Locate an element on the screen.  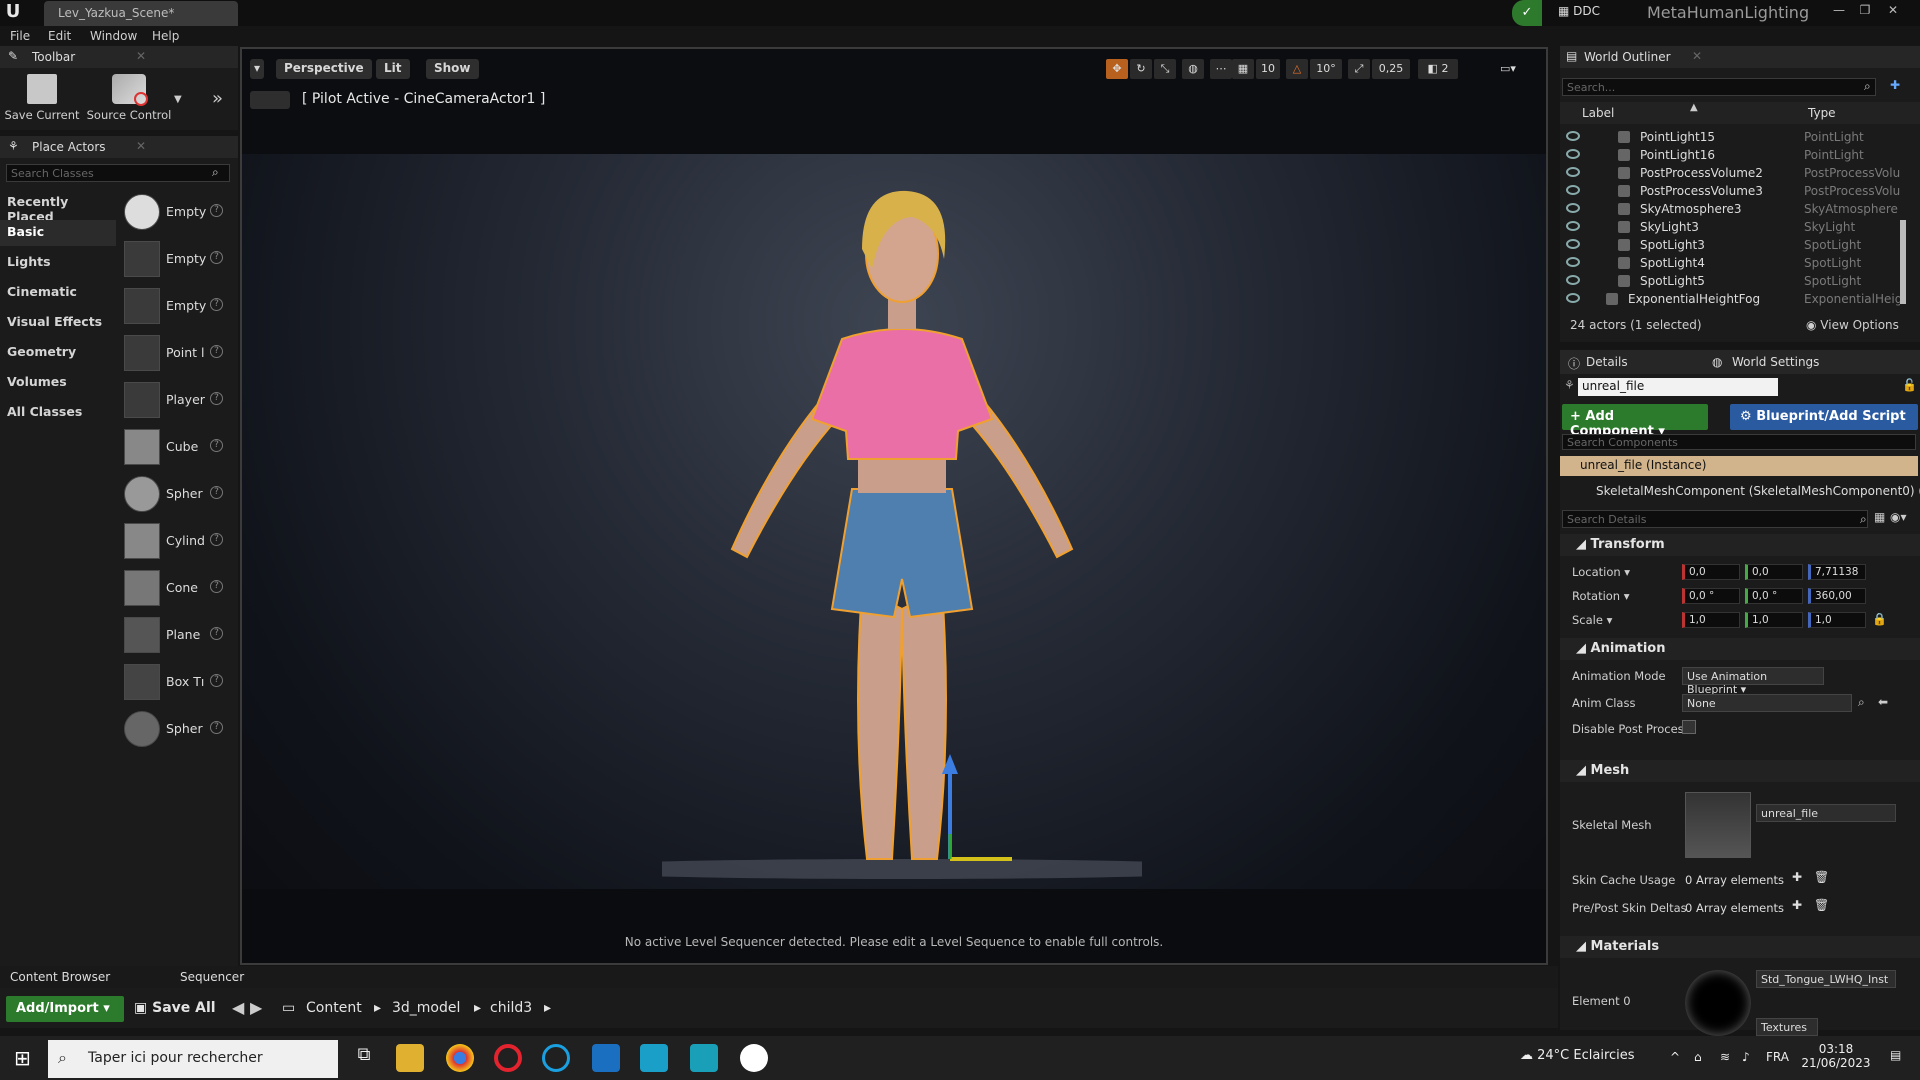
world-outliner-tab: ▤ World Outliner ✕ is located at coordinates (1740, 57).